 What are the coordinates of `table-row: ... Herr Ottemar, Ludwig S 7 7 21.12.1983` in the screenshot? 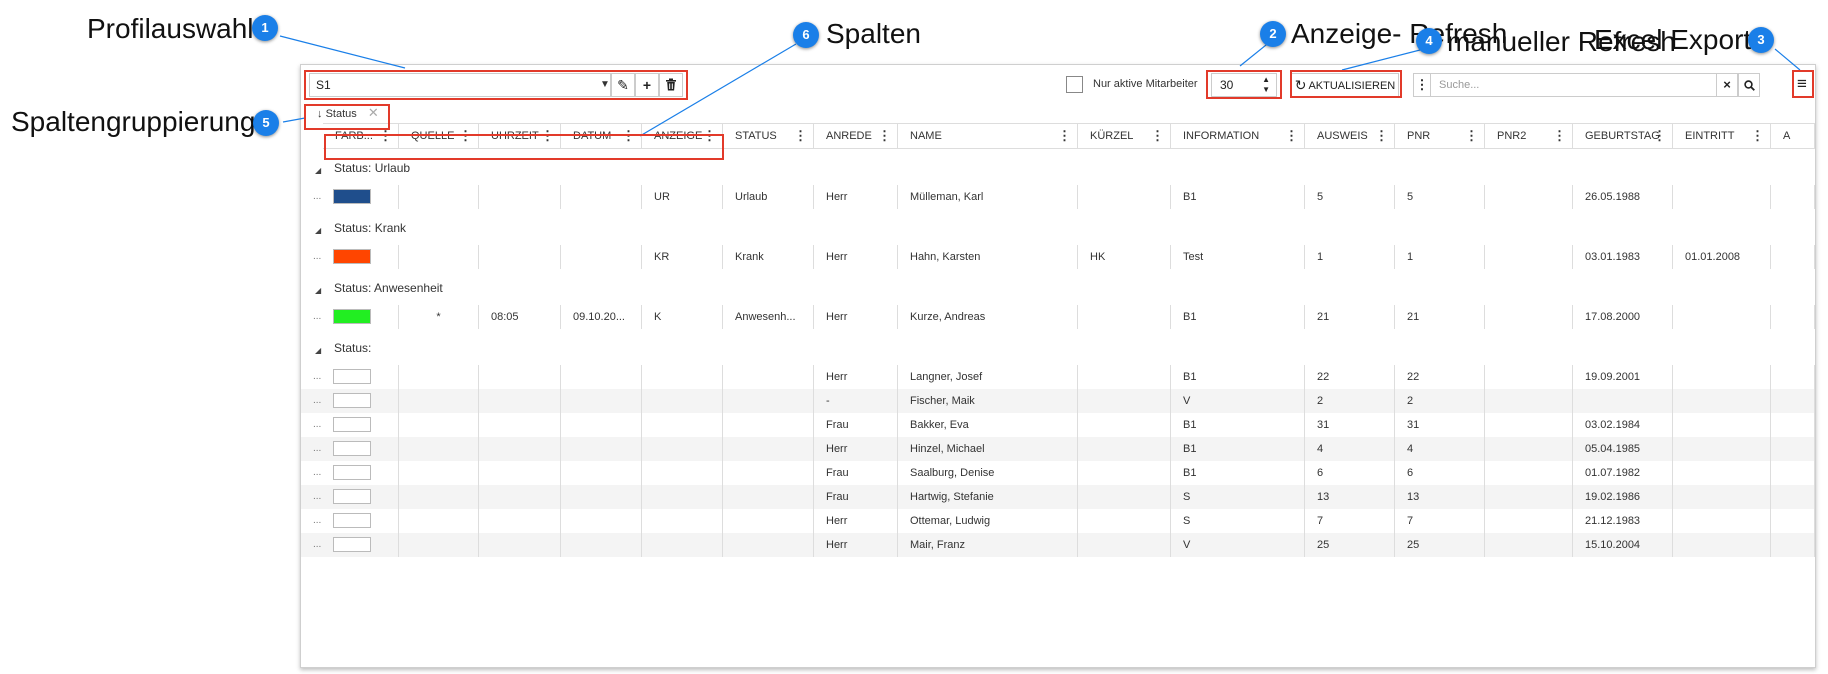 It's located at (1058, 521).